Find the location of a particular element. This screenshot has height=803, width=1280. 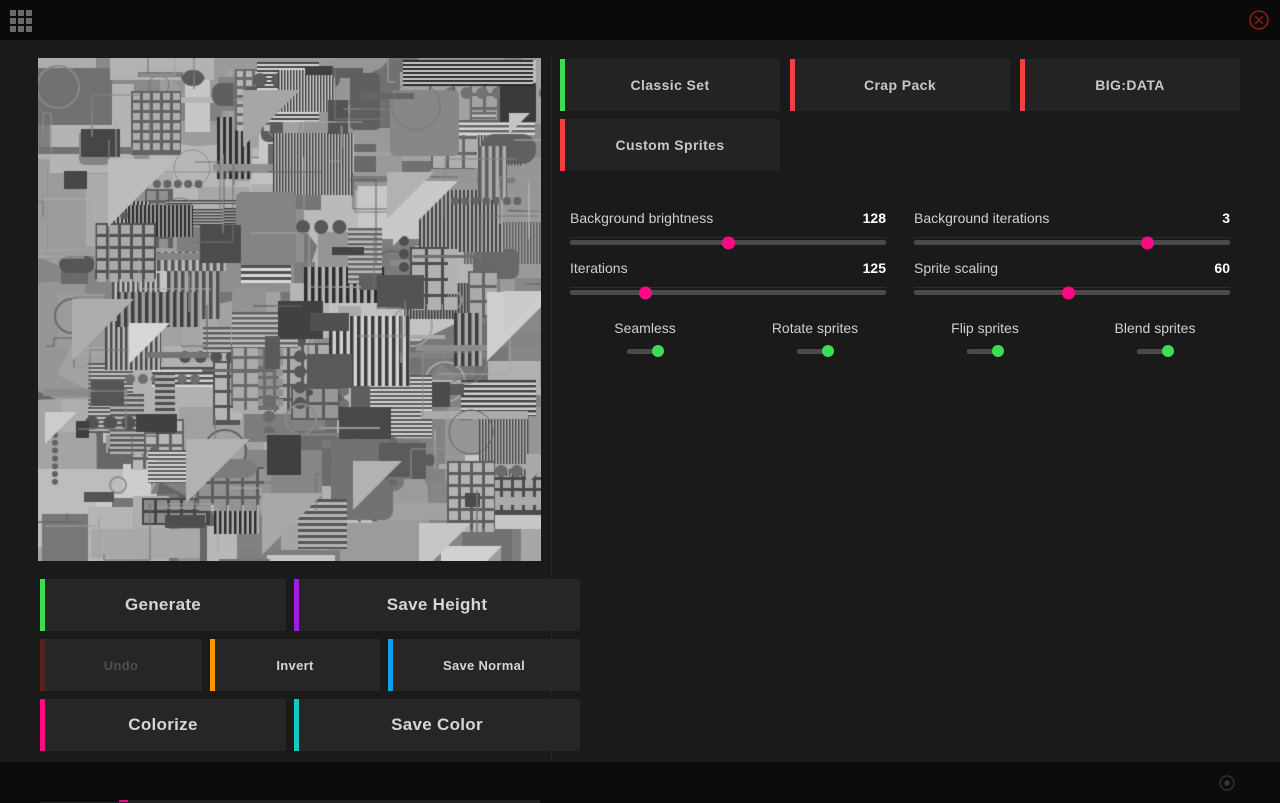

toggle-rotate-sprites: Rotate sprites is located at coordinates (815, 338).